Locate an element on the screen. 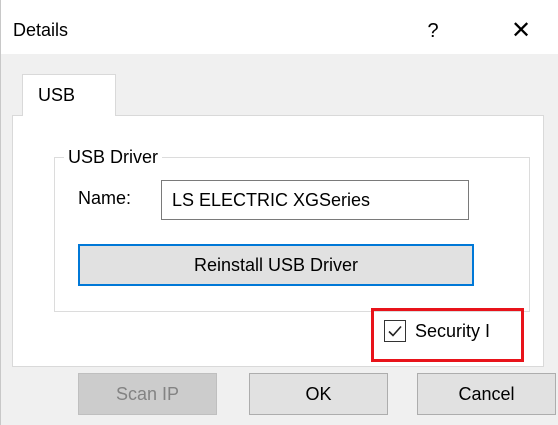 This screenshot has width=558, height=425. dialog-title: Details is located at coordinates (41, 30).